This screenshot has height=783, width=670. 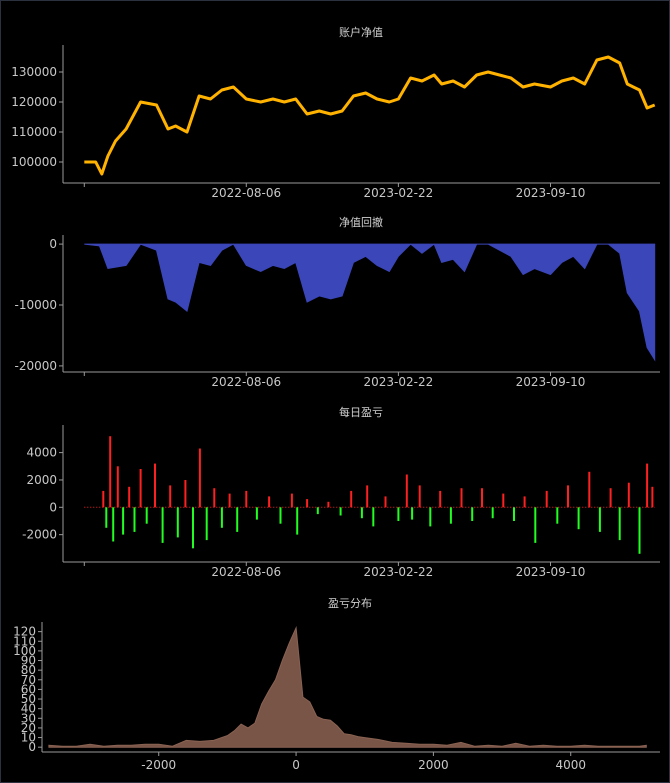 What do you see at coordinates (361, 412) in the screenshot?
I see `daily-pnl-chart-title: 每日盈亏` at bounding box center [361, 412].